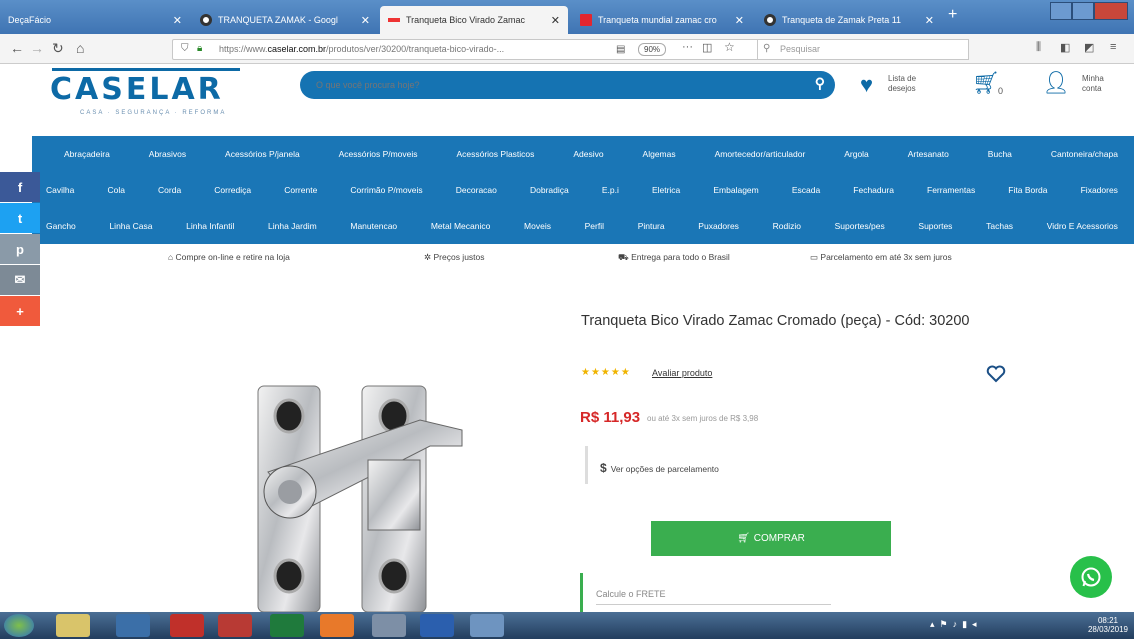 The image size is (1134, 639). Describe the element at coordinates (300, 190) in the screenshot. I see `menu-item: Corrente` at that location.